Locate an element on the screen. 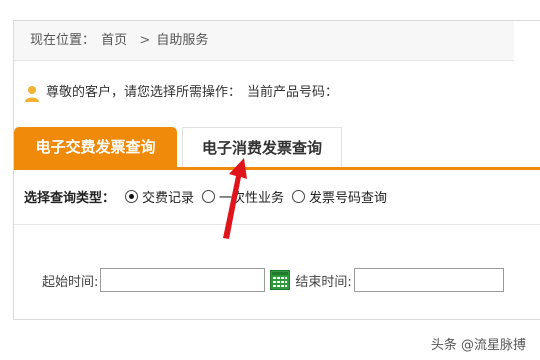 Image resolution: width=540 pixels, height=360 pixels. query-type-row: 选择查询类型： 交费记录 一次性业务 发票号码查询 is located at coordinates (209, 196).